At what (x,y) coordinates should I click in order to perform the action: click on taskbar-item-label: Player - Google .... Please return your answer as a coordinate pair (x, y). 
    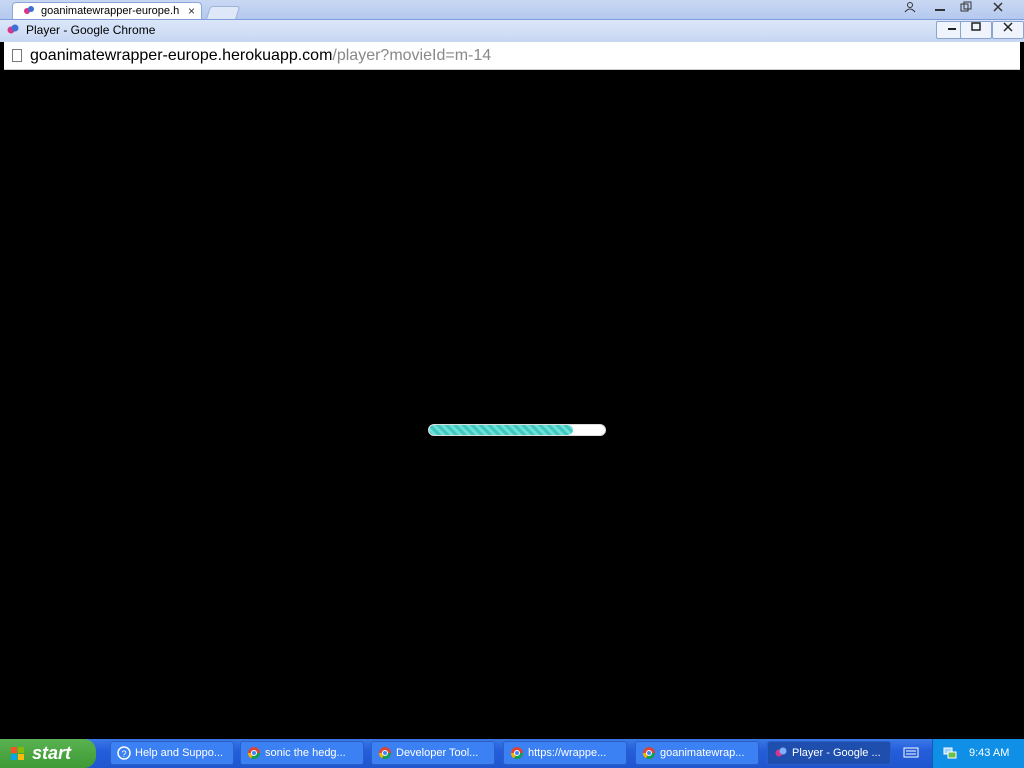
    Looking at the image, I should click on (836, 753).